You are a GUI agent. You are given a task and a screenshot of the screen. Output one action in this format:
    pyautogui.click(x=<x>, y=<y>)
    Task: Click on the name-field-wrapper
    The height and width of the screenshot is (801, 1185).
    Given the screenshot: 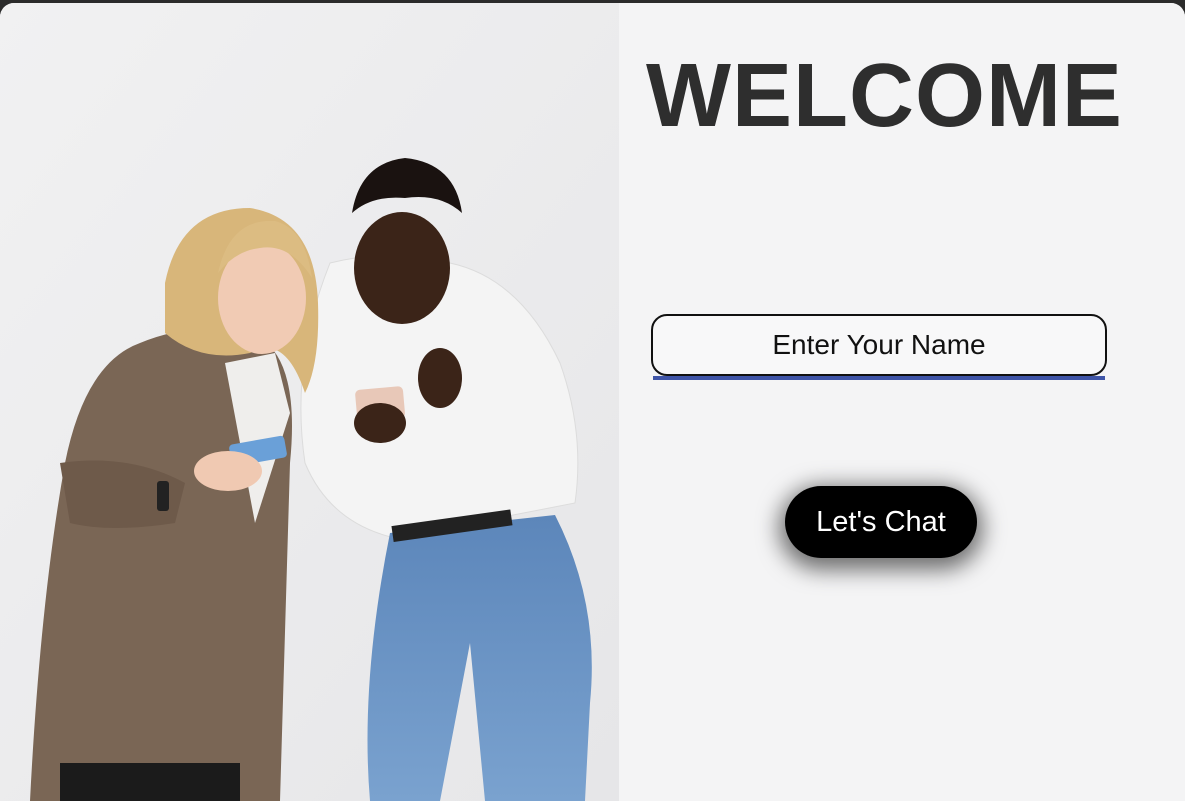 What is the action you would take?
    pyautogui.click(x=879, y=347)
    